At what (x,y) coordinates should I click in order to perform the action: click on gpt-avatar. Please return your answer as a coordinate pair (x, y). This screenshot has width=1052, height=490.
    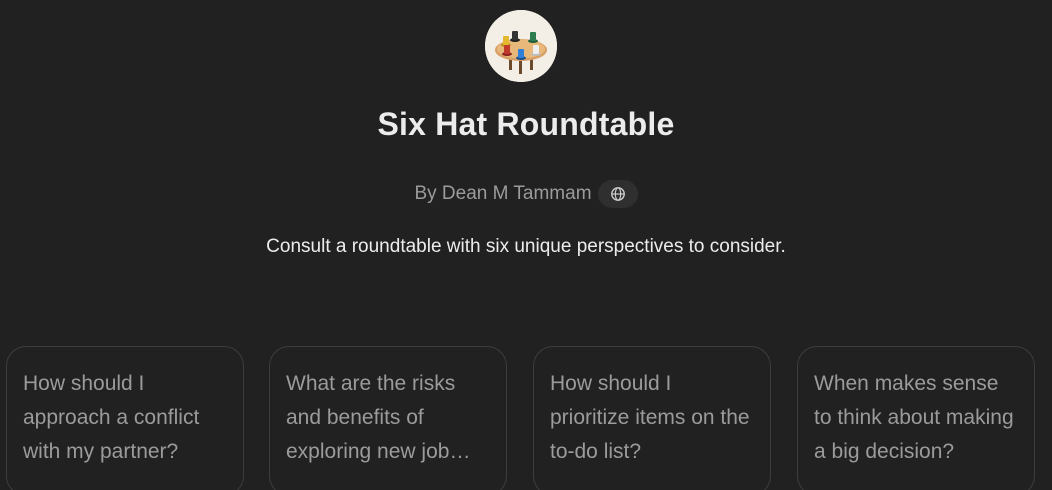
    Looking at the image, I should click on (521, 46).